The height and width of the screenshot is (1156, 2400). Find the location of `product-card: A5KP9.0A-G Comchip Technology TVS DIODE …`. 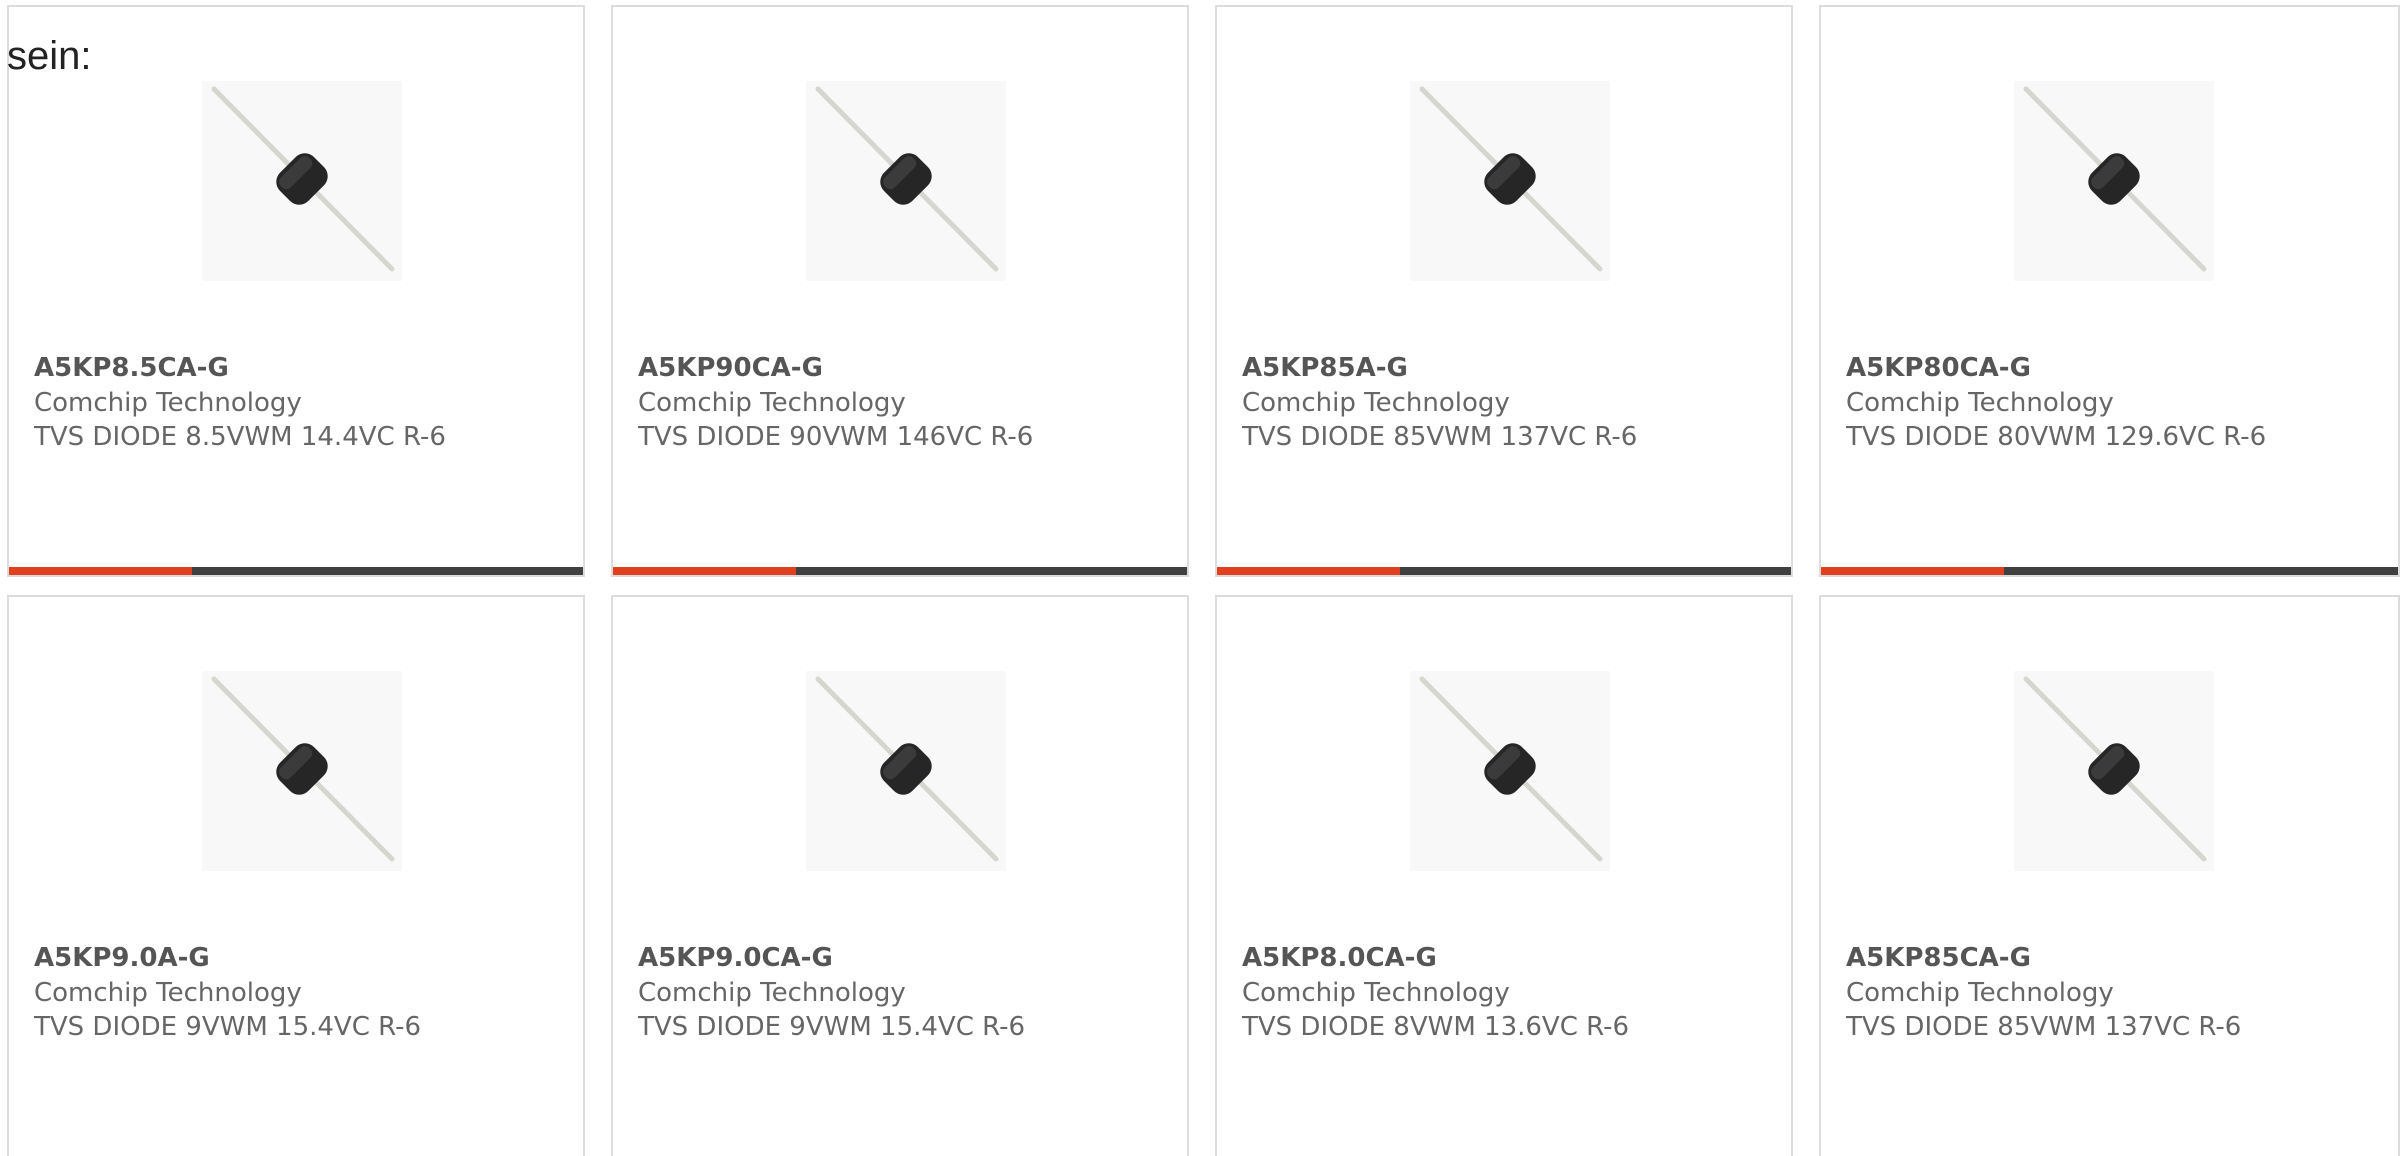

product-card: A5KP9.0A-G Comchip Technology TVS DIODE … is located at coordinates (296, 875).